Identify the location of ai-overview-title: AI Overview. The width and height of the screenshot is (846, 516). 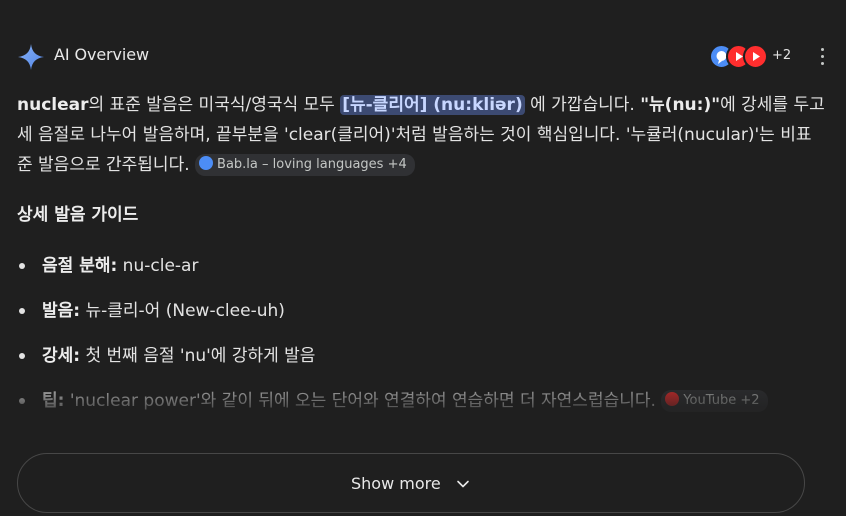
(101, 54).